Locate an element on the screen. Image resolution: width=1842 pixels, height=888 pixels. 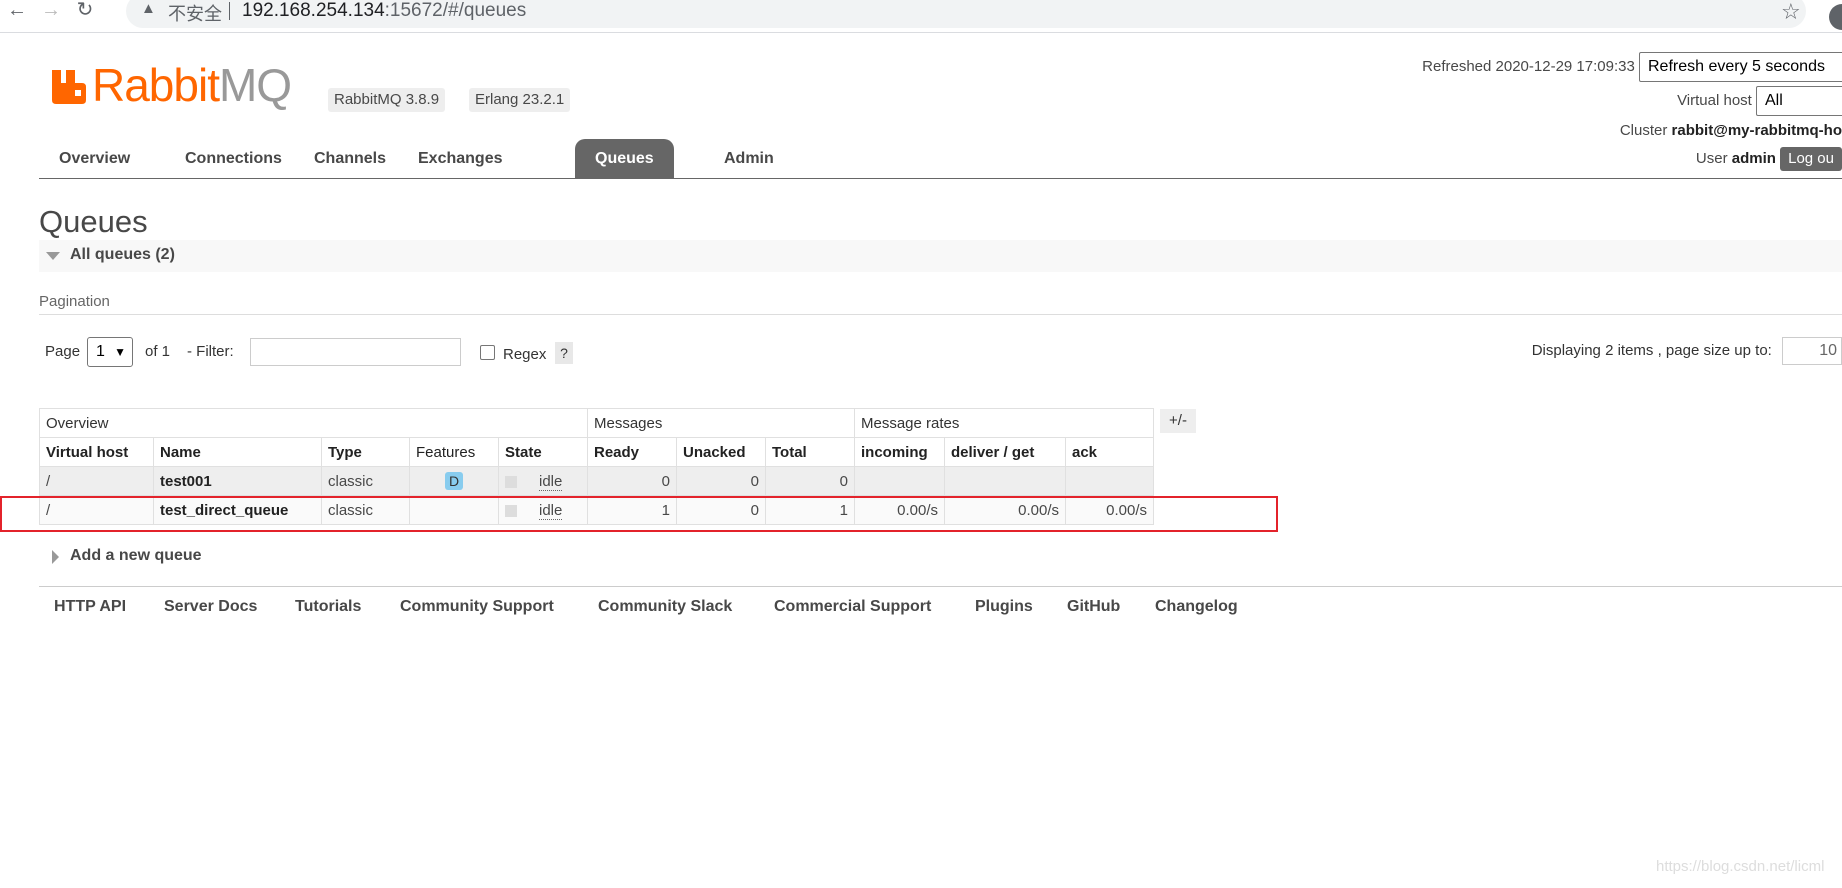
cluster-row: Cluster rabbit@my-rabbitmq-ho is located at coordinates (1731, 130).